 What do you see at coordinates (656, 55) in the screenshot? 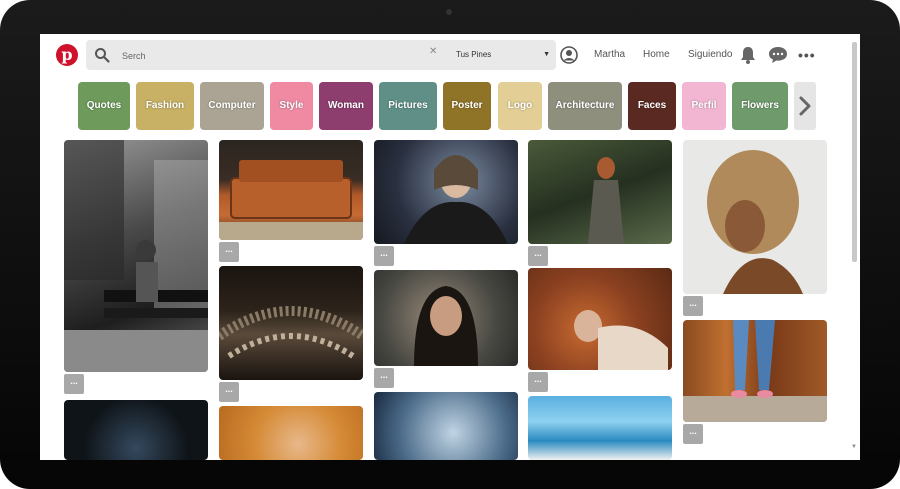
I see `home-link: Home` at bounding box center [656, 55].